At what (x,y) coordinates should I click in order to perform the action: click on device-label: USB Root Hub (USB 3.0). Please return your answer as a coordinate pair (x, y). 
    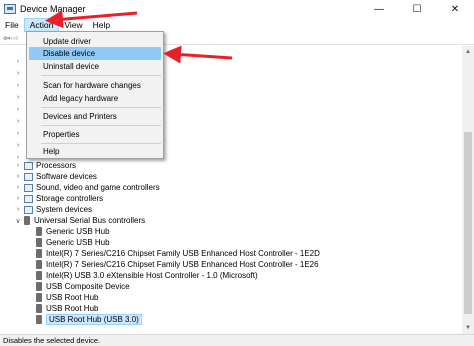
    Looking at the image, I should click on (94, 319).